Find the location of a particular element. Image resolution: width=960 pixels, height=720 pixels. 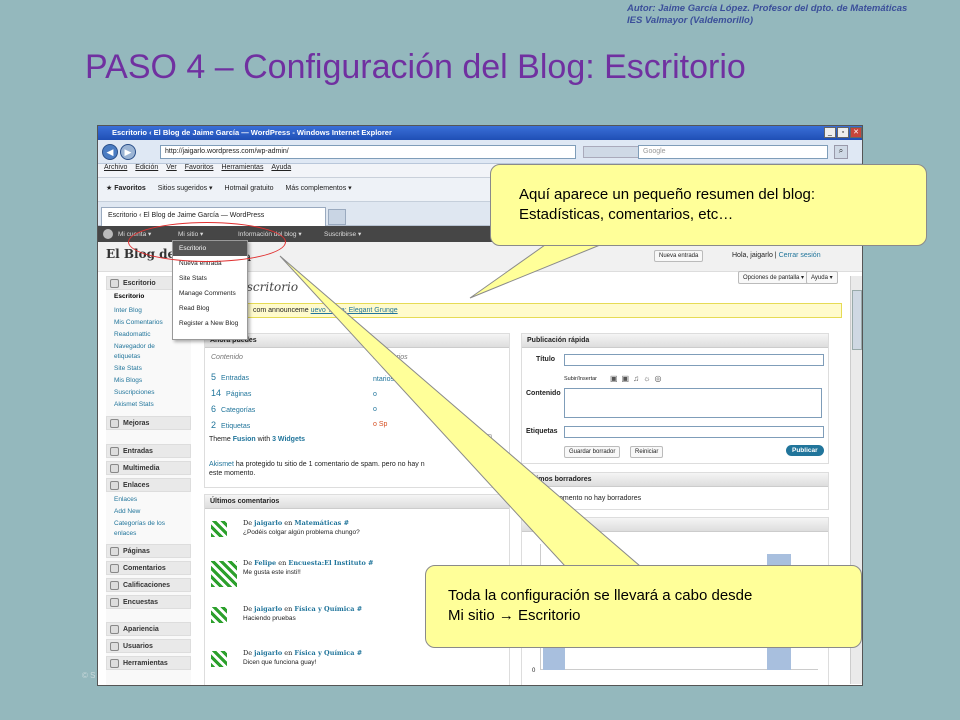

menu-entradas: Entradas is located at coordinates (148, 451).